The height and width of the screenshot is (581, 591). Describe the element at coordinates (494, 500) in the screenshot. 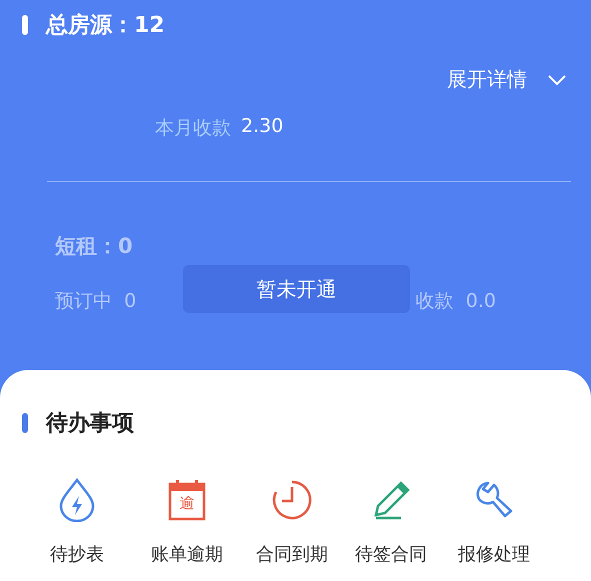

I see `wrench-icon` at that location.